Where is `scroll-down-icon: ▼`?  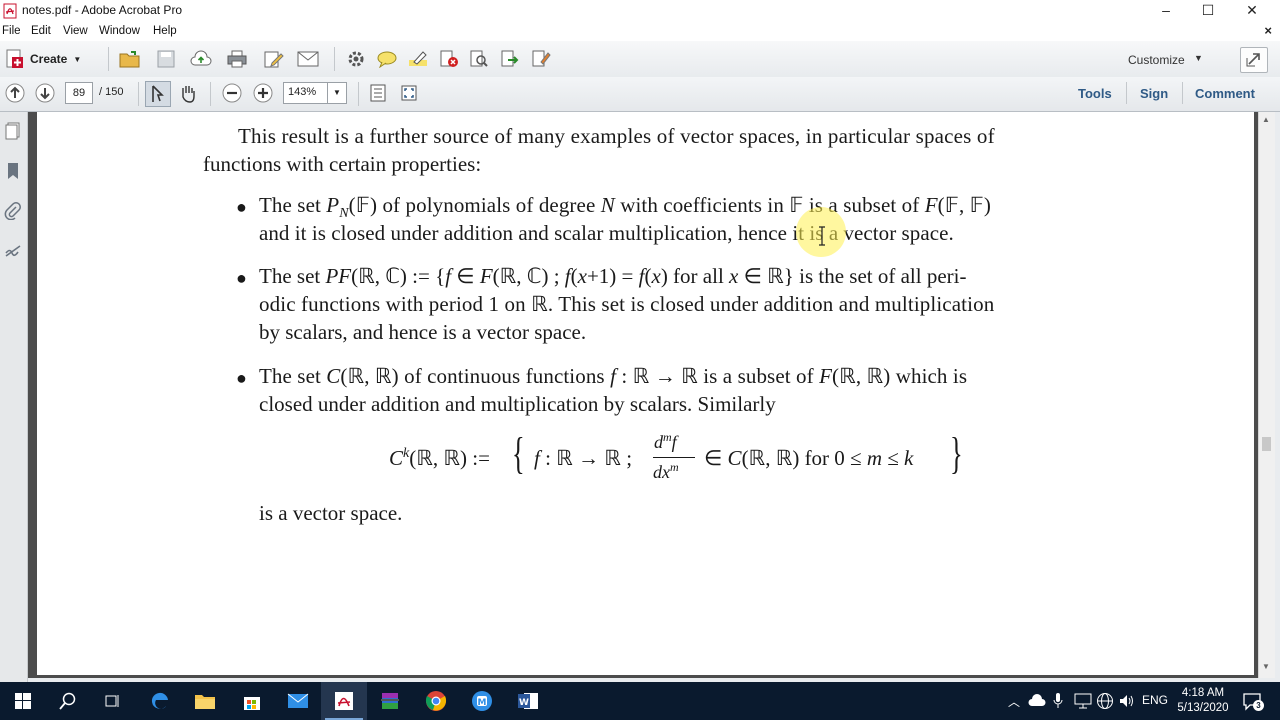
scroll-down-icon: ▼ is located at coordinates (1266, 666).